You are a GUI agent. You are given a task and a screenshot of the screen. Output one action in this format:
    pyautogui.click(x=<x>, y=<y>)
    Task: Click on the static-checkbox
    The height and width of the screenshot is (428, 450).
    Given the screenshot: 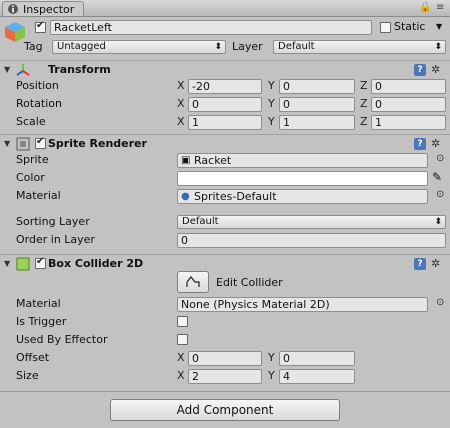 What is the action you would take?
    pyautogui.click(x=385, y=27)
    